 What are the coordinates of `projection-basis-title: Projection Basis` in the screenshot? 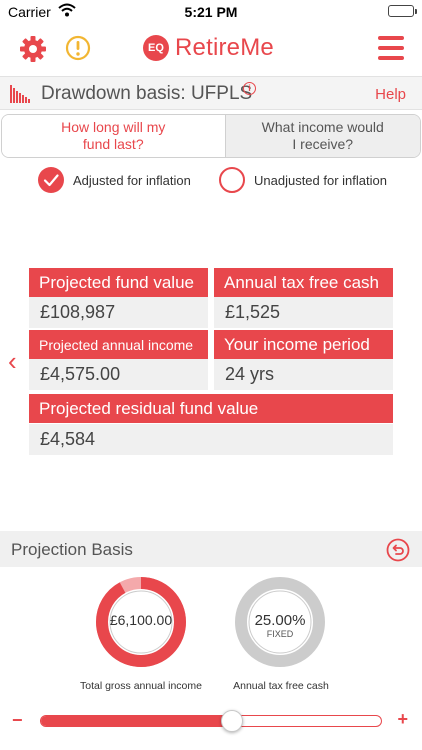 It's located at (72, 549).